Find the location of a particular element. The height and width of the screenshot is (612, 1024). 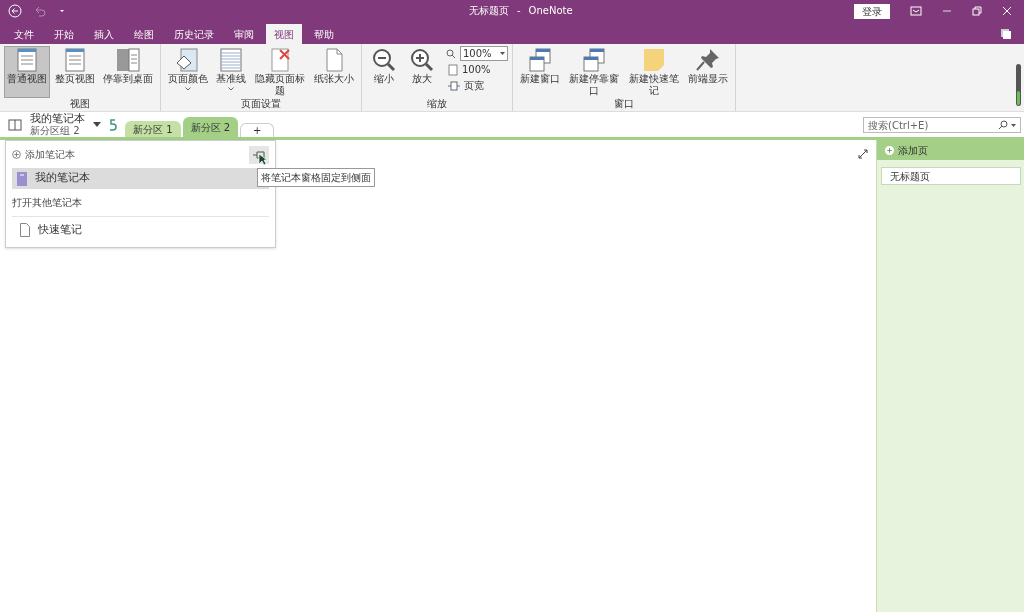

menu-tab: 历史记录 is located at coordinates (194, 34).